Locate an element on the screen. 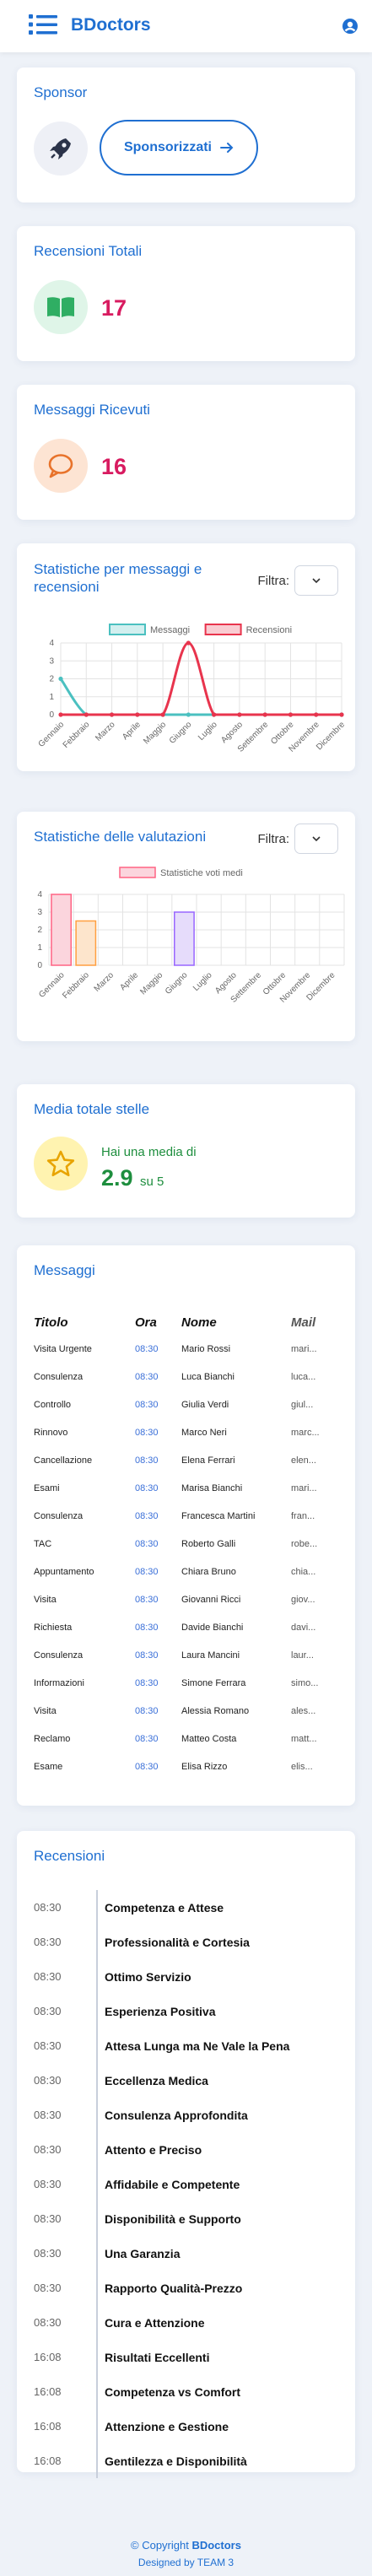  stars-caption: Hai una media di is located at coordinates (149, 1152).